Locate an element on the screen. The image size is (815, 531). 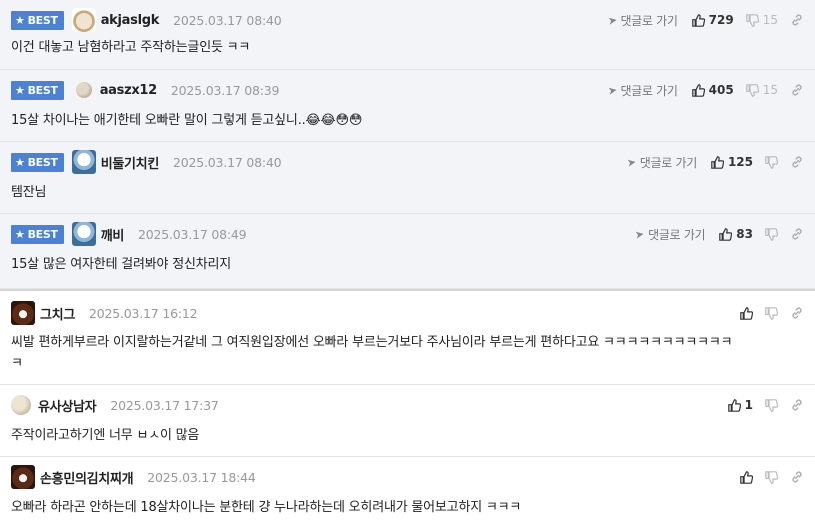
comment-date: 2025.03.17 17:37 is located at coordinates (164, 405).